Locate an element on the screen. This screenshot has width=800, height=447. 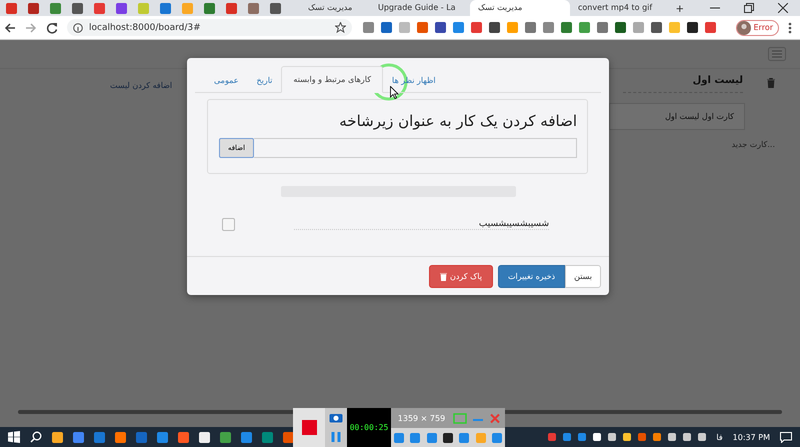
close-icon is located at coordinates (783, 8).